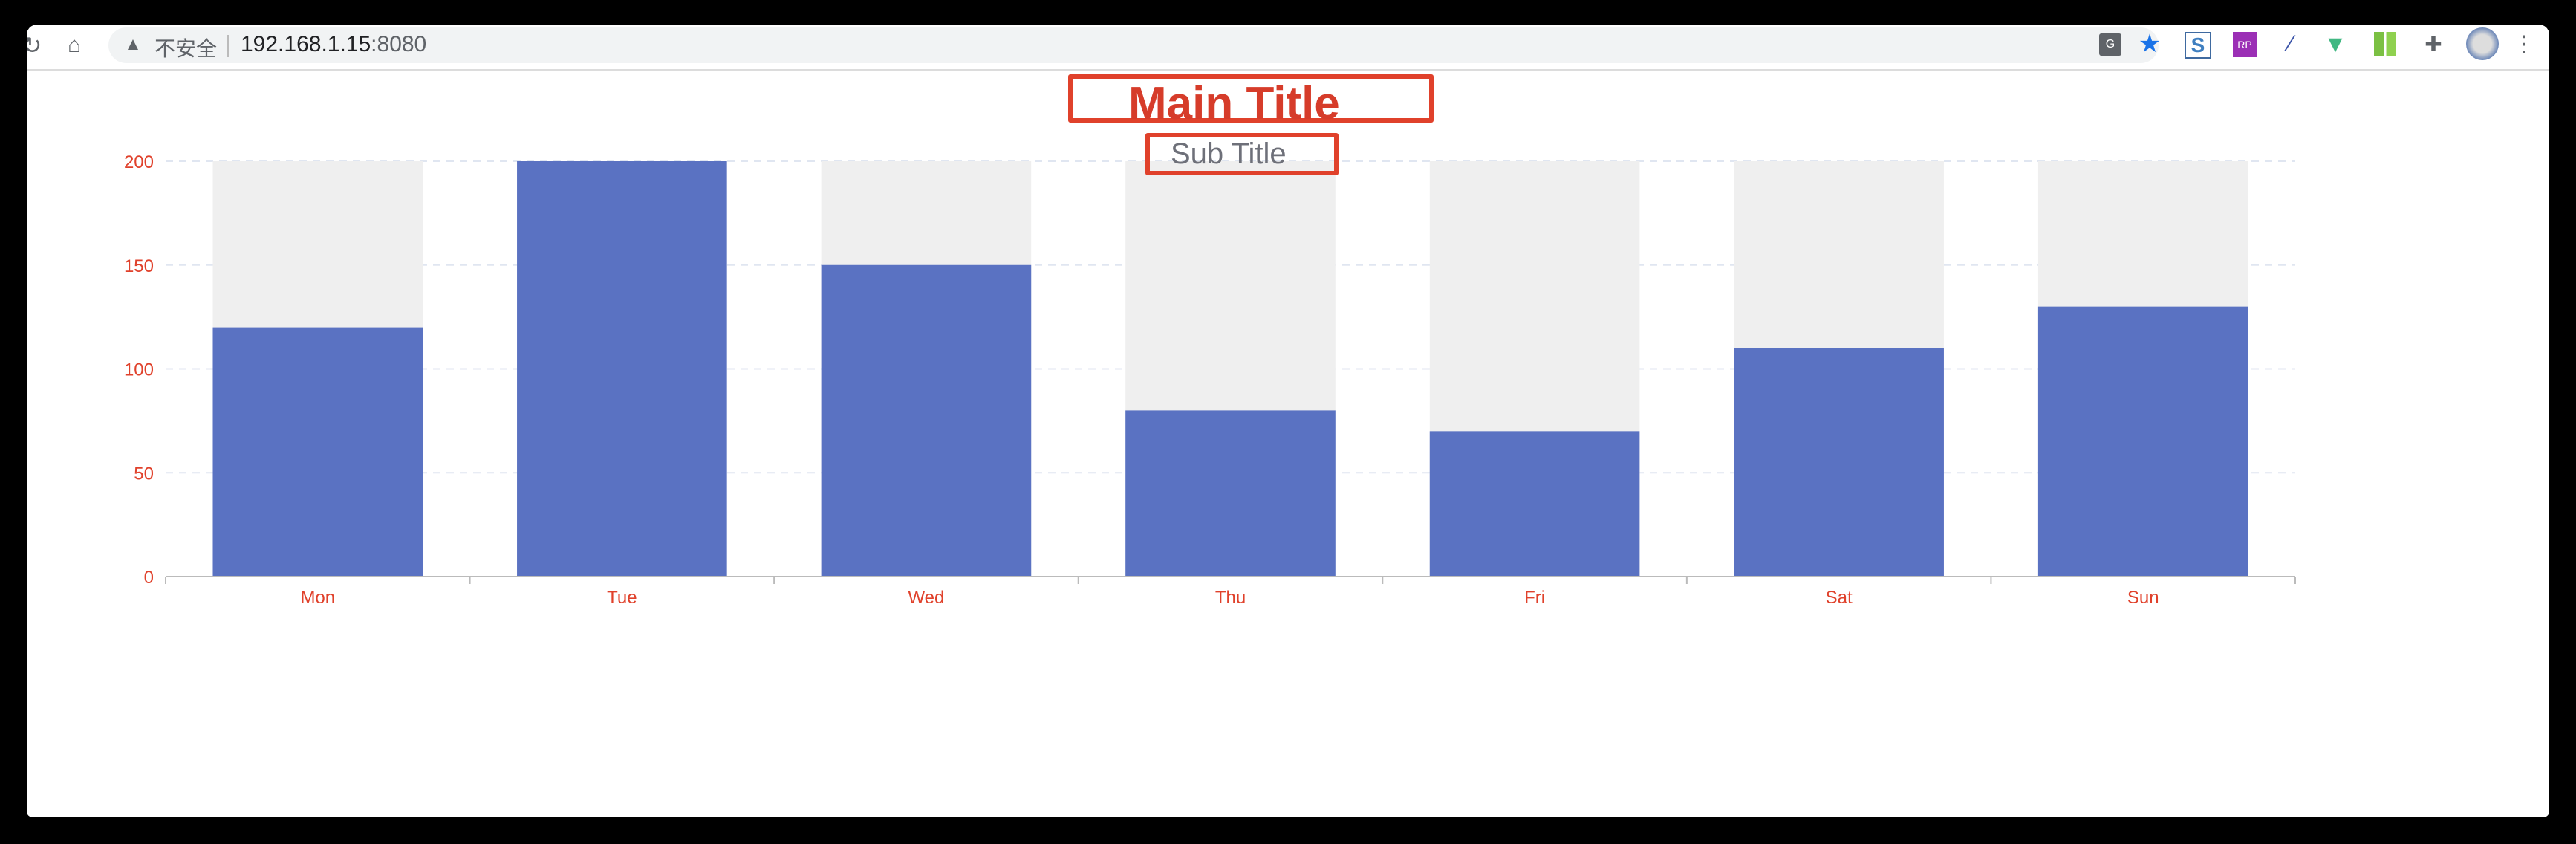 This screenshot has height=844, width=2576. I want to click on bar-mon, so click(317, 452).